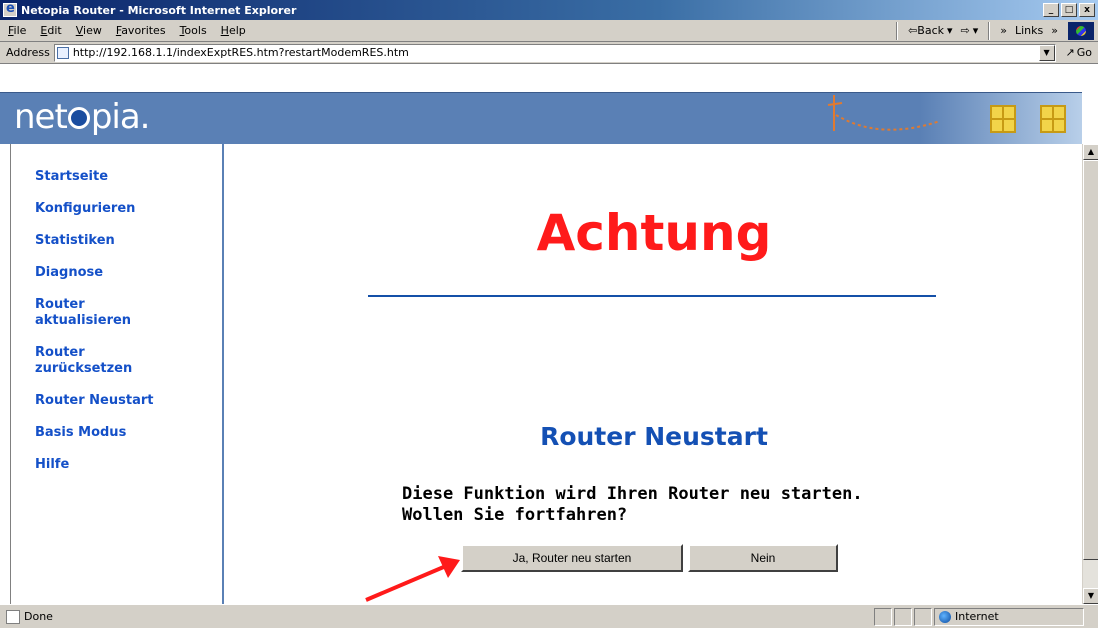  Describe the element at coordinates (1090, 596) in the screenshot. I see `scroll-down-icon: ▼` at that location.